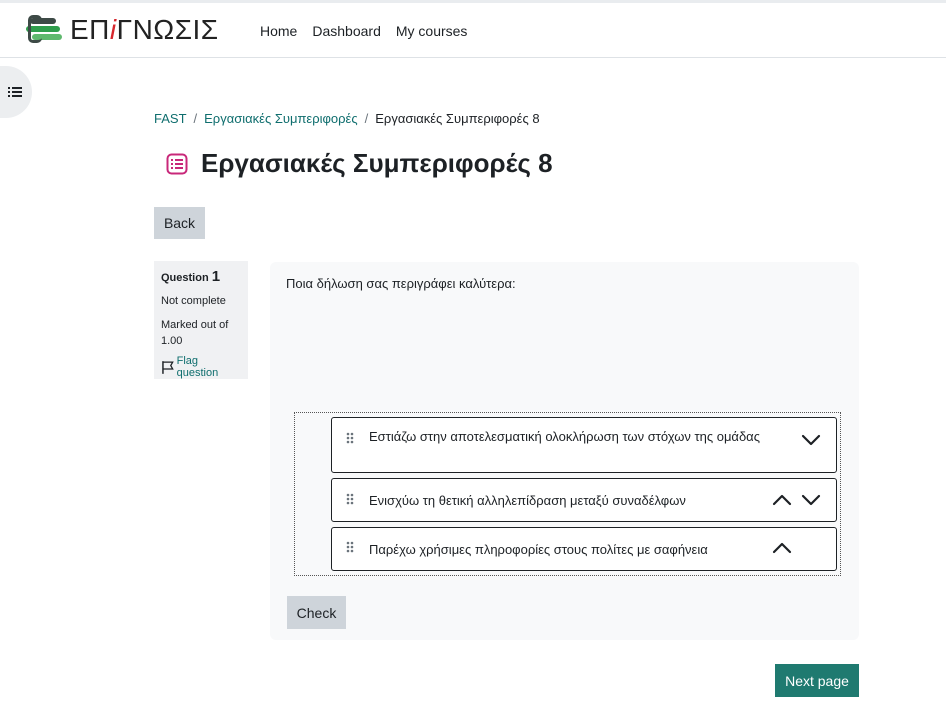 The height and width of the screenshot is (722, 946). I want to click on flag-question-link: Flag question, so click(201, 367).